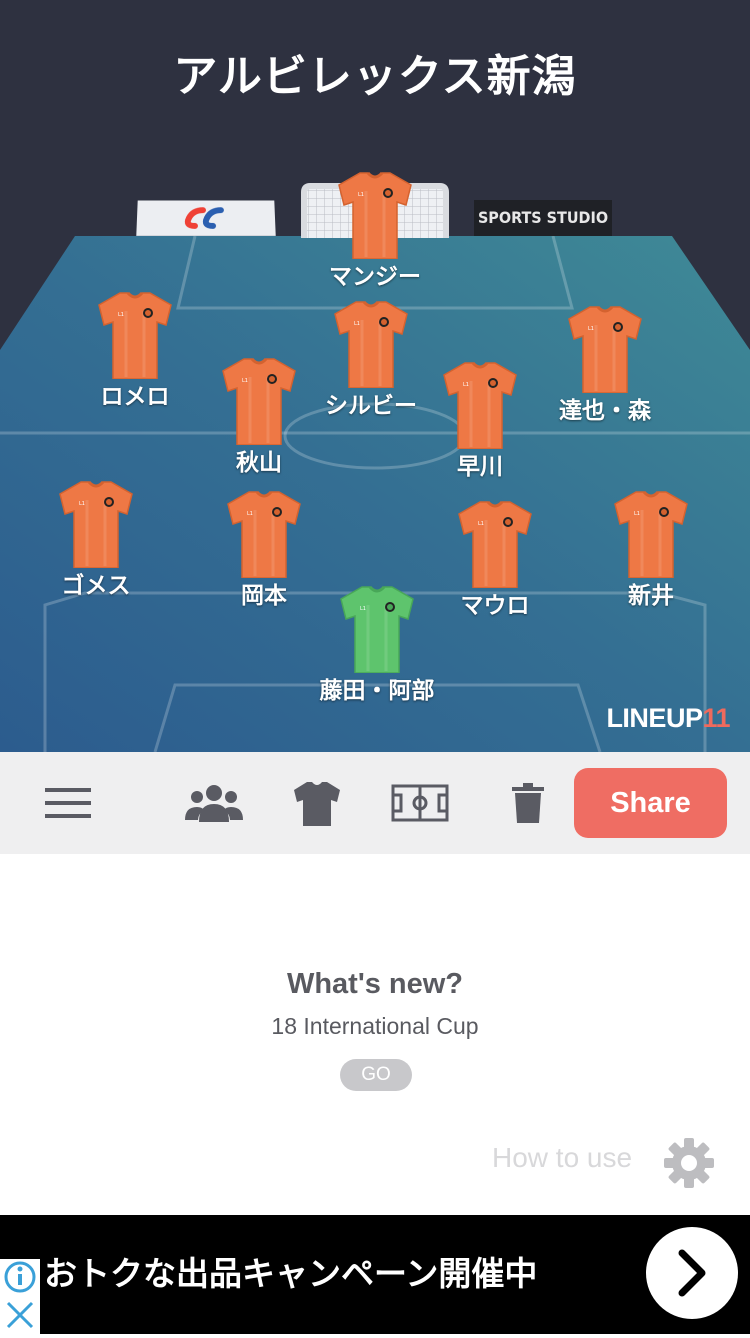  I want to click on player-name: 早川, so click(480, 467).